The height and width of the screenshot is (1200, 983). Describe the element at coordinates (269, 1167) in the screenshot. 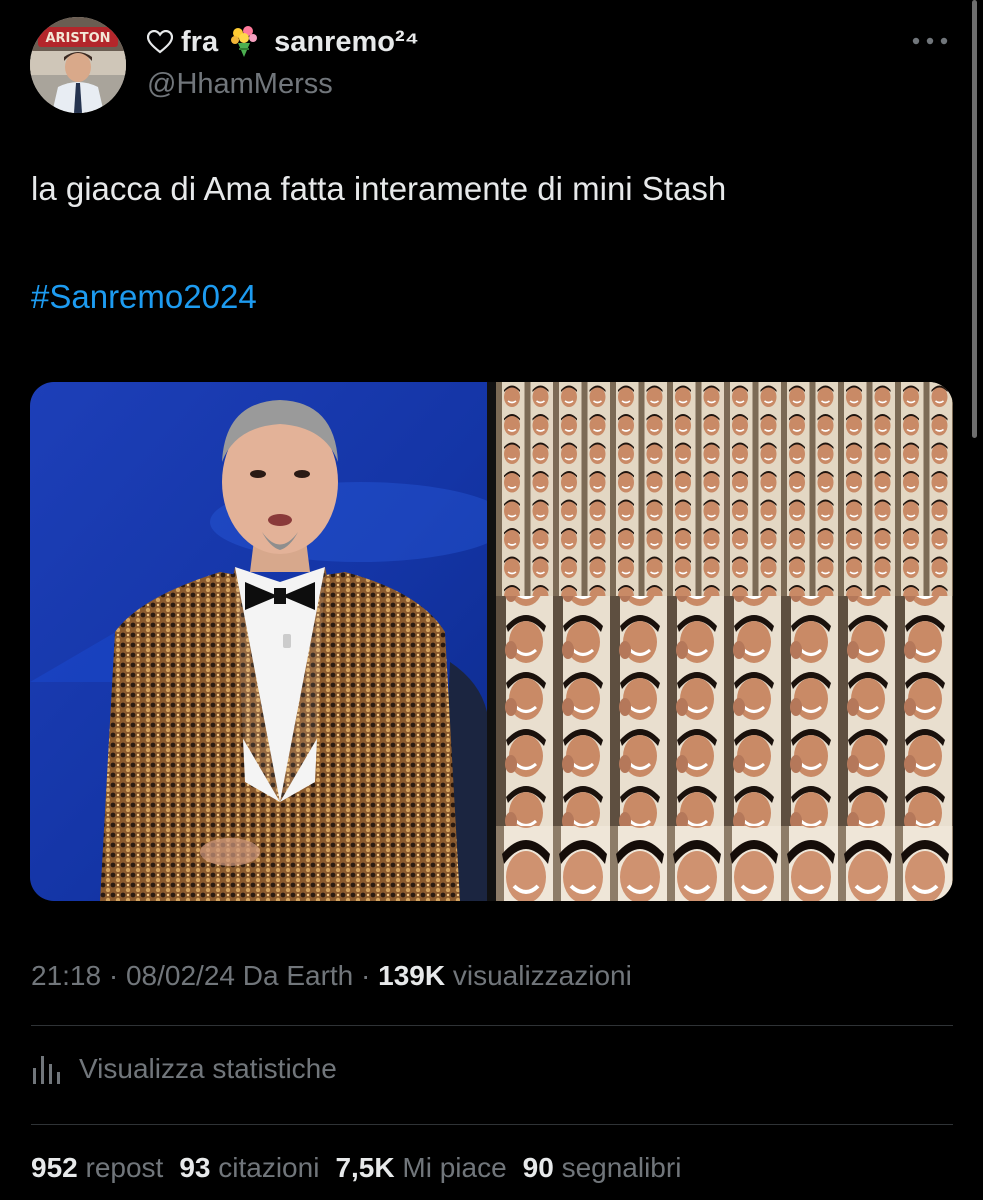

I see `quotes-label: citazioni` at that location.